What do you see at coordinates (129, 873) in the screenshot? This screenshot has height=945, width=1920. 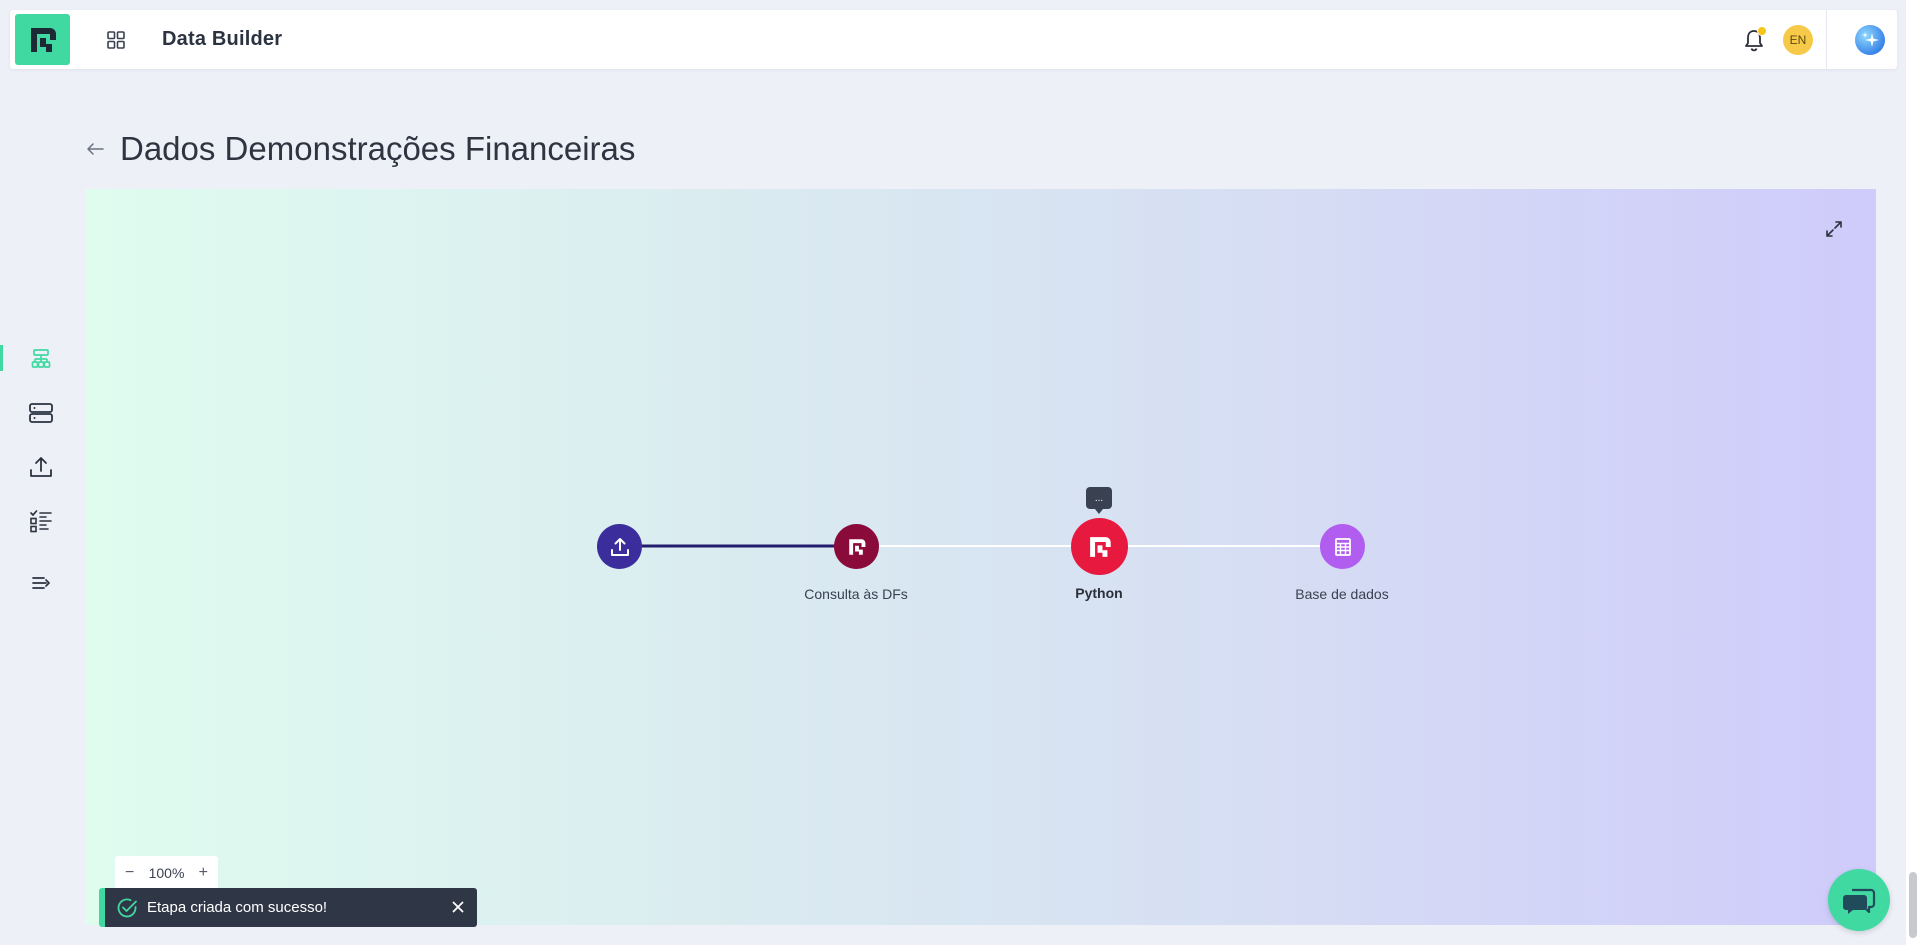 I see `zoom-out-button: −` at bounding box center [129, 873].